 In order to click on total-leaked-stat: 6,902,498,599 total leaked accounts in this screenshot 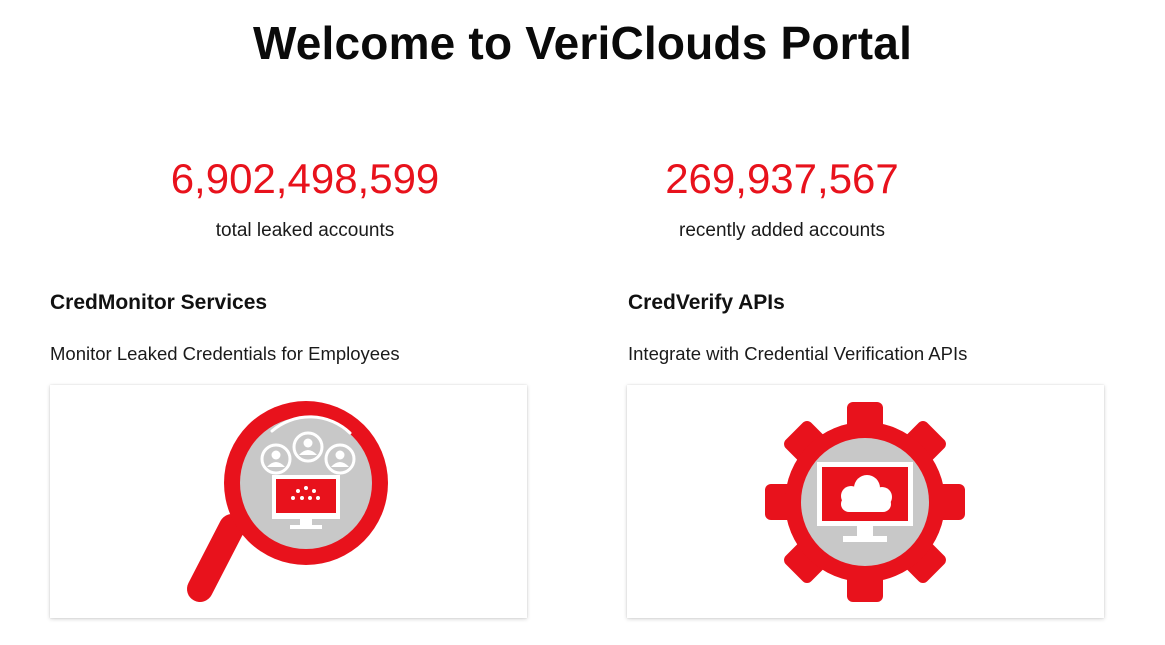, I will do `click(305, 200)`.